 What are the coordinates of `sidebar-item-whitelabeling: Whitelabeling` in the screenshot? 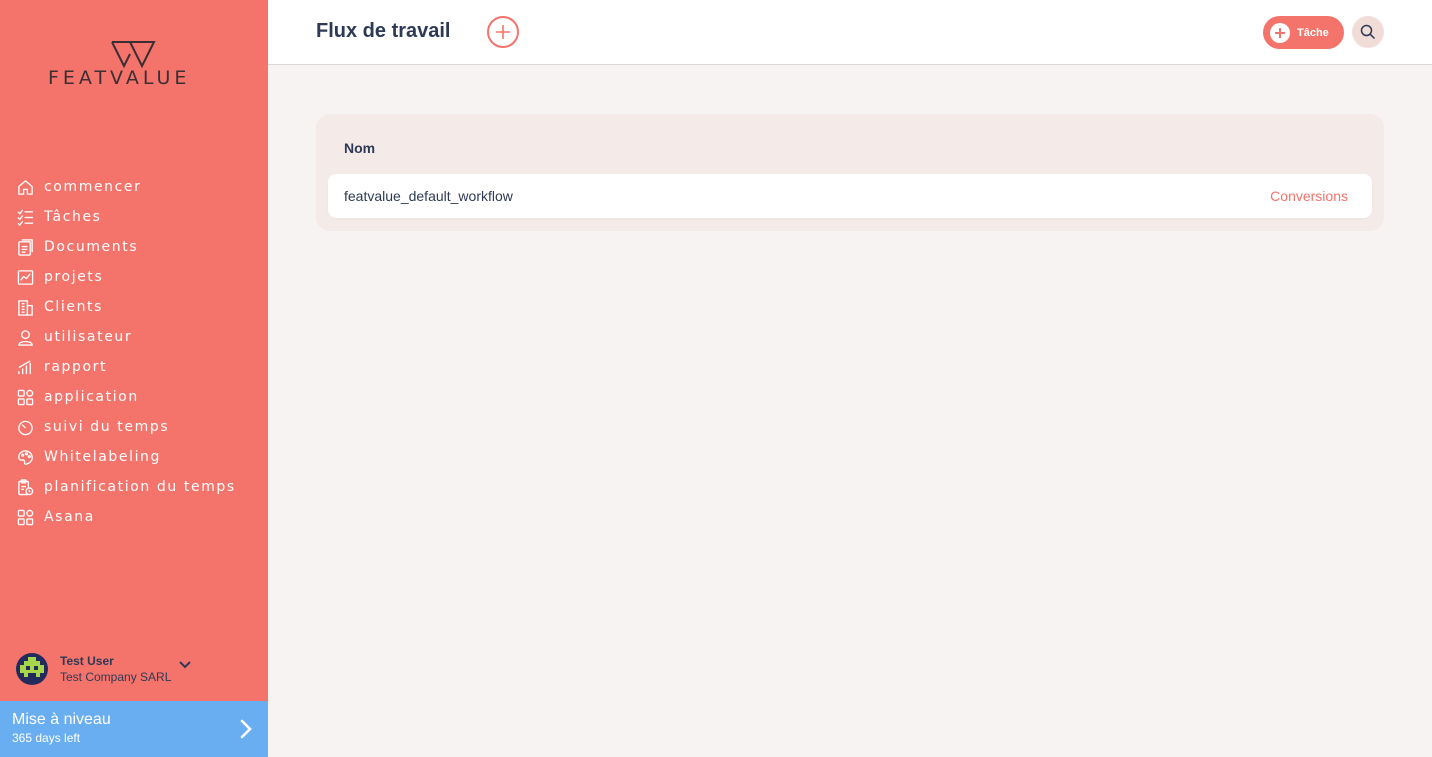 It's located at (138, 457).